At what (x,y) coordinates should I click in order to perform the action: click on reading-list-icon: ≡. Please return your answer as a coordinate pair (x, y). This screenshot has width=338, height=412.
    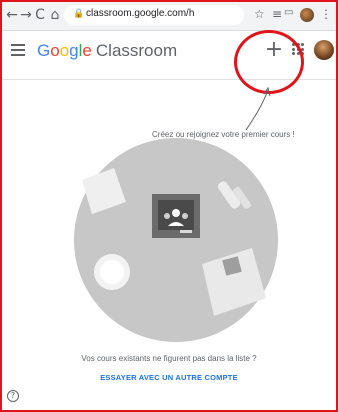
    Looking at the image, I should click on (277, 14).